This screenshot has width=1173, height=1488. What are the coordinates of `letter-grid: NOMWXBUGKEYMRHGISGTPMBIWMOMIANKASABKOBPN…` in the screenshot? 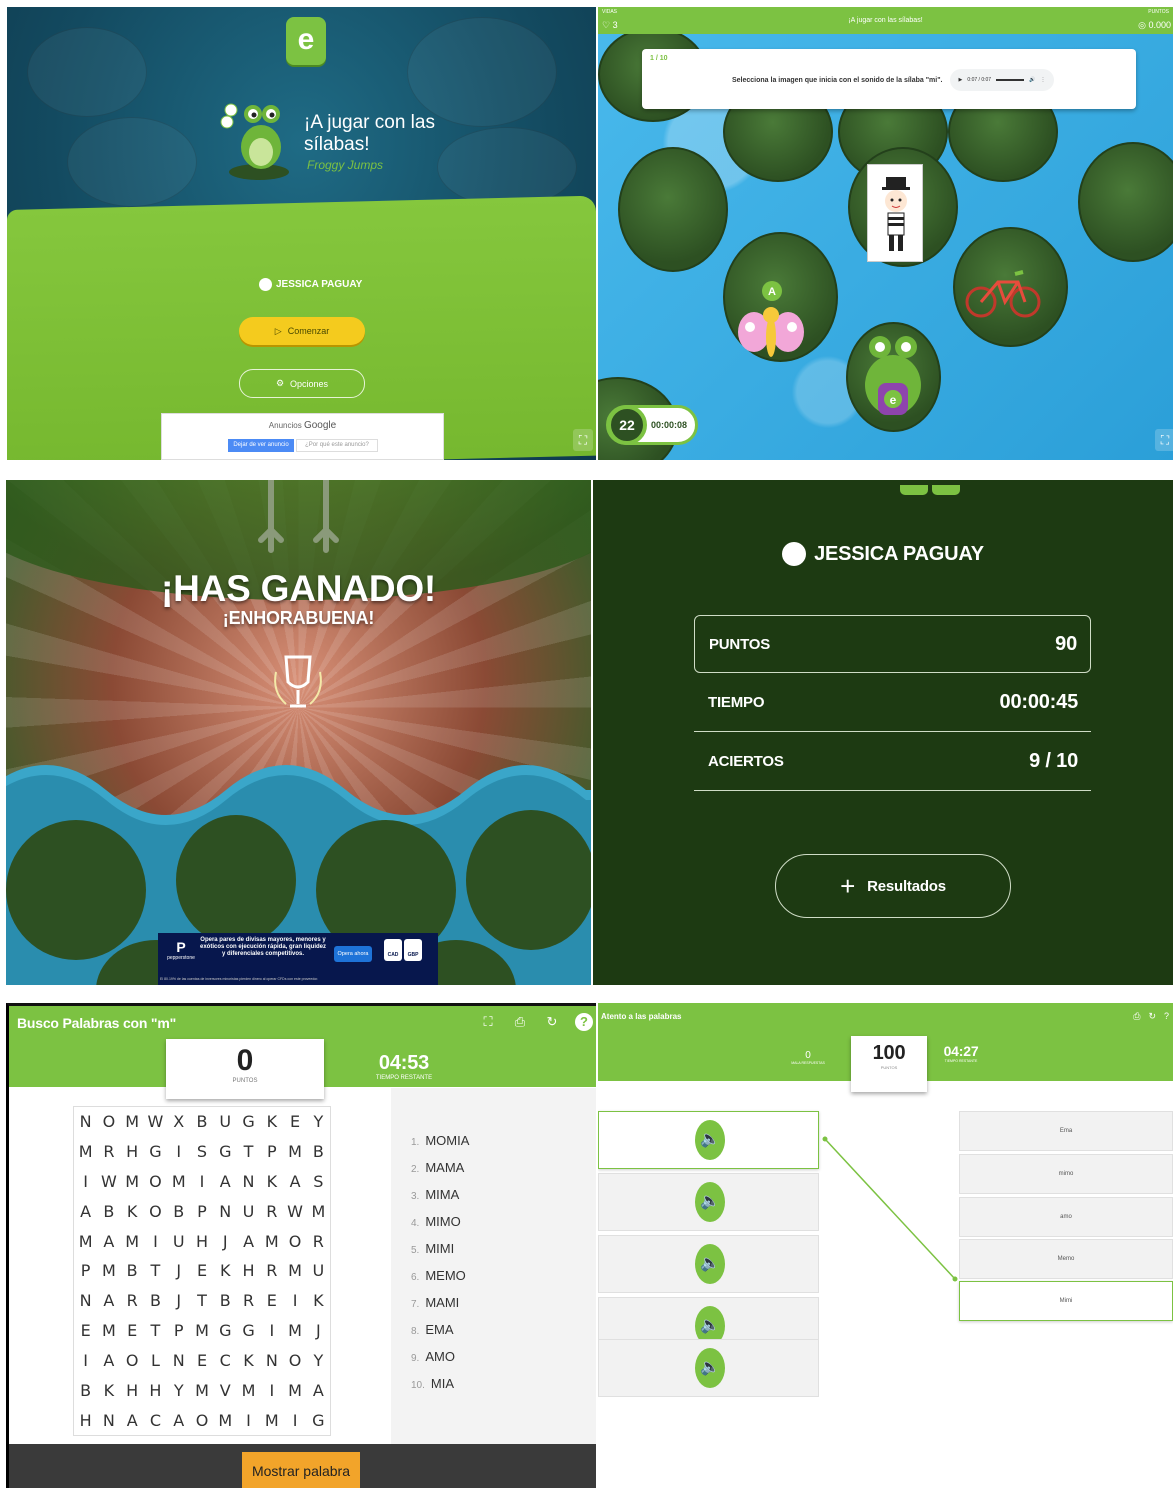 It's located at (202, 1271).